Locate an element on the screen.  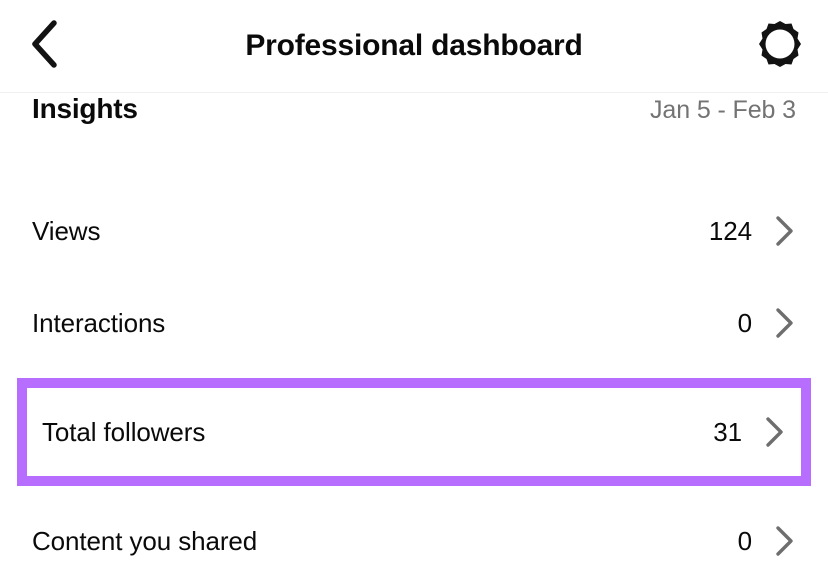
row-label: Content you shared is located at coordinates (145, 540).